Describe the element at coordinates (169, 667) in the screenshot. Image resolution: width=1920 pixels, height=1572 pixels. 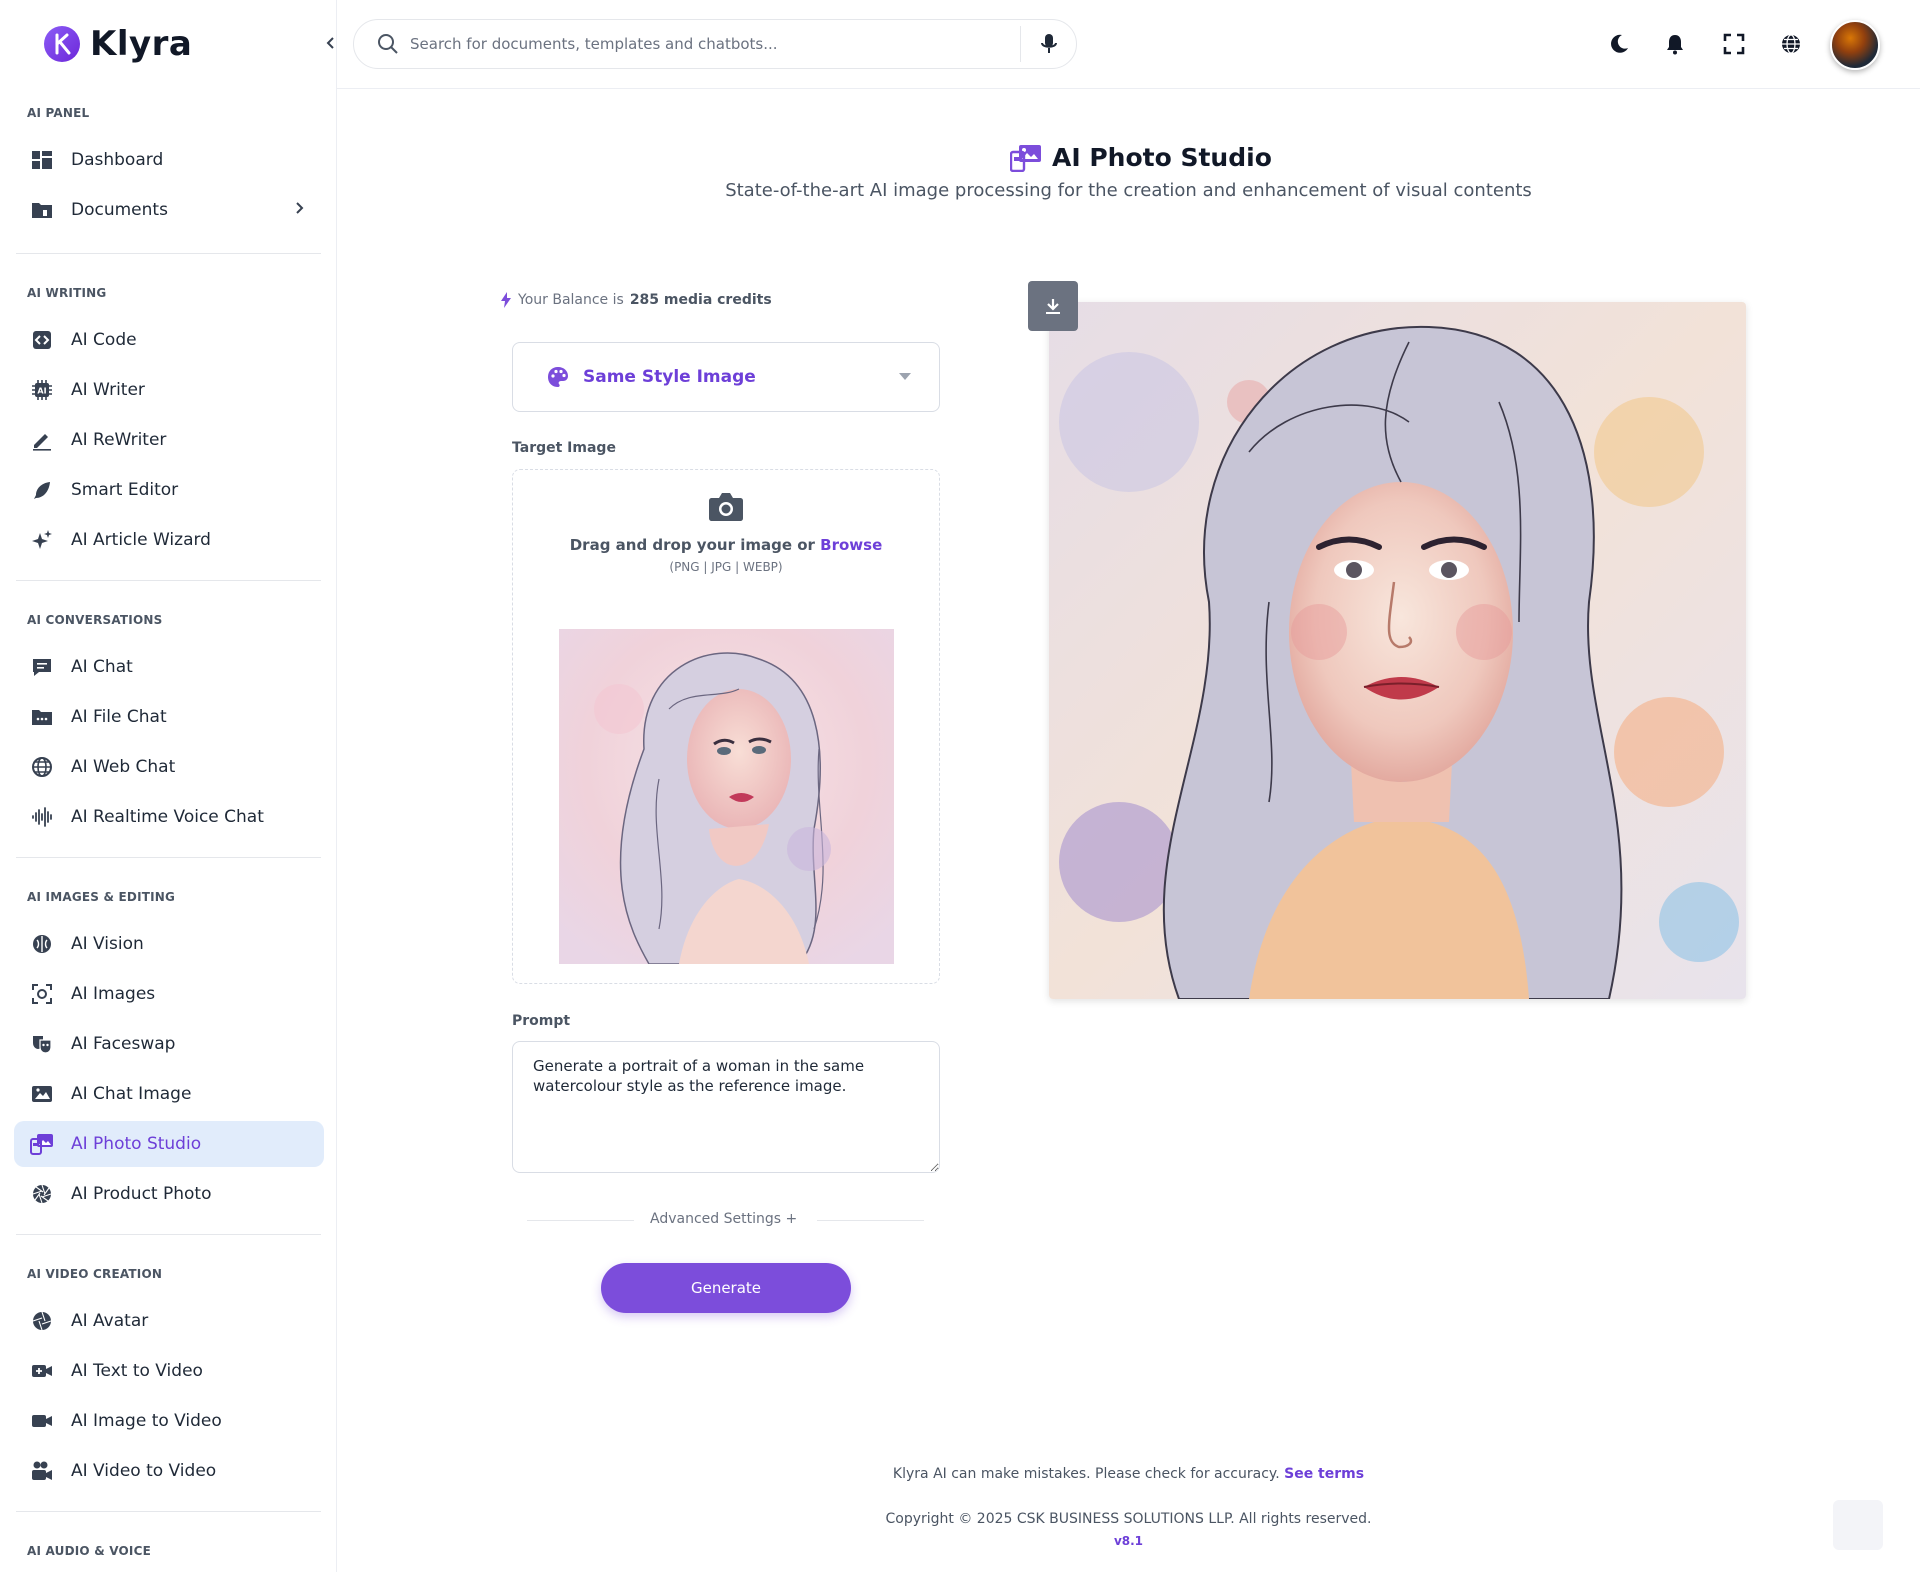
I see `sidebar-item-ai-chat: AI Chat` at that location.